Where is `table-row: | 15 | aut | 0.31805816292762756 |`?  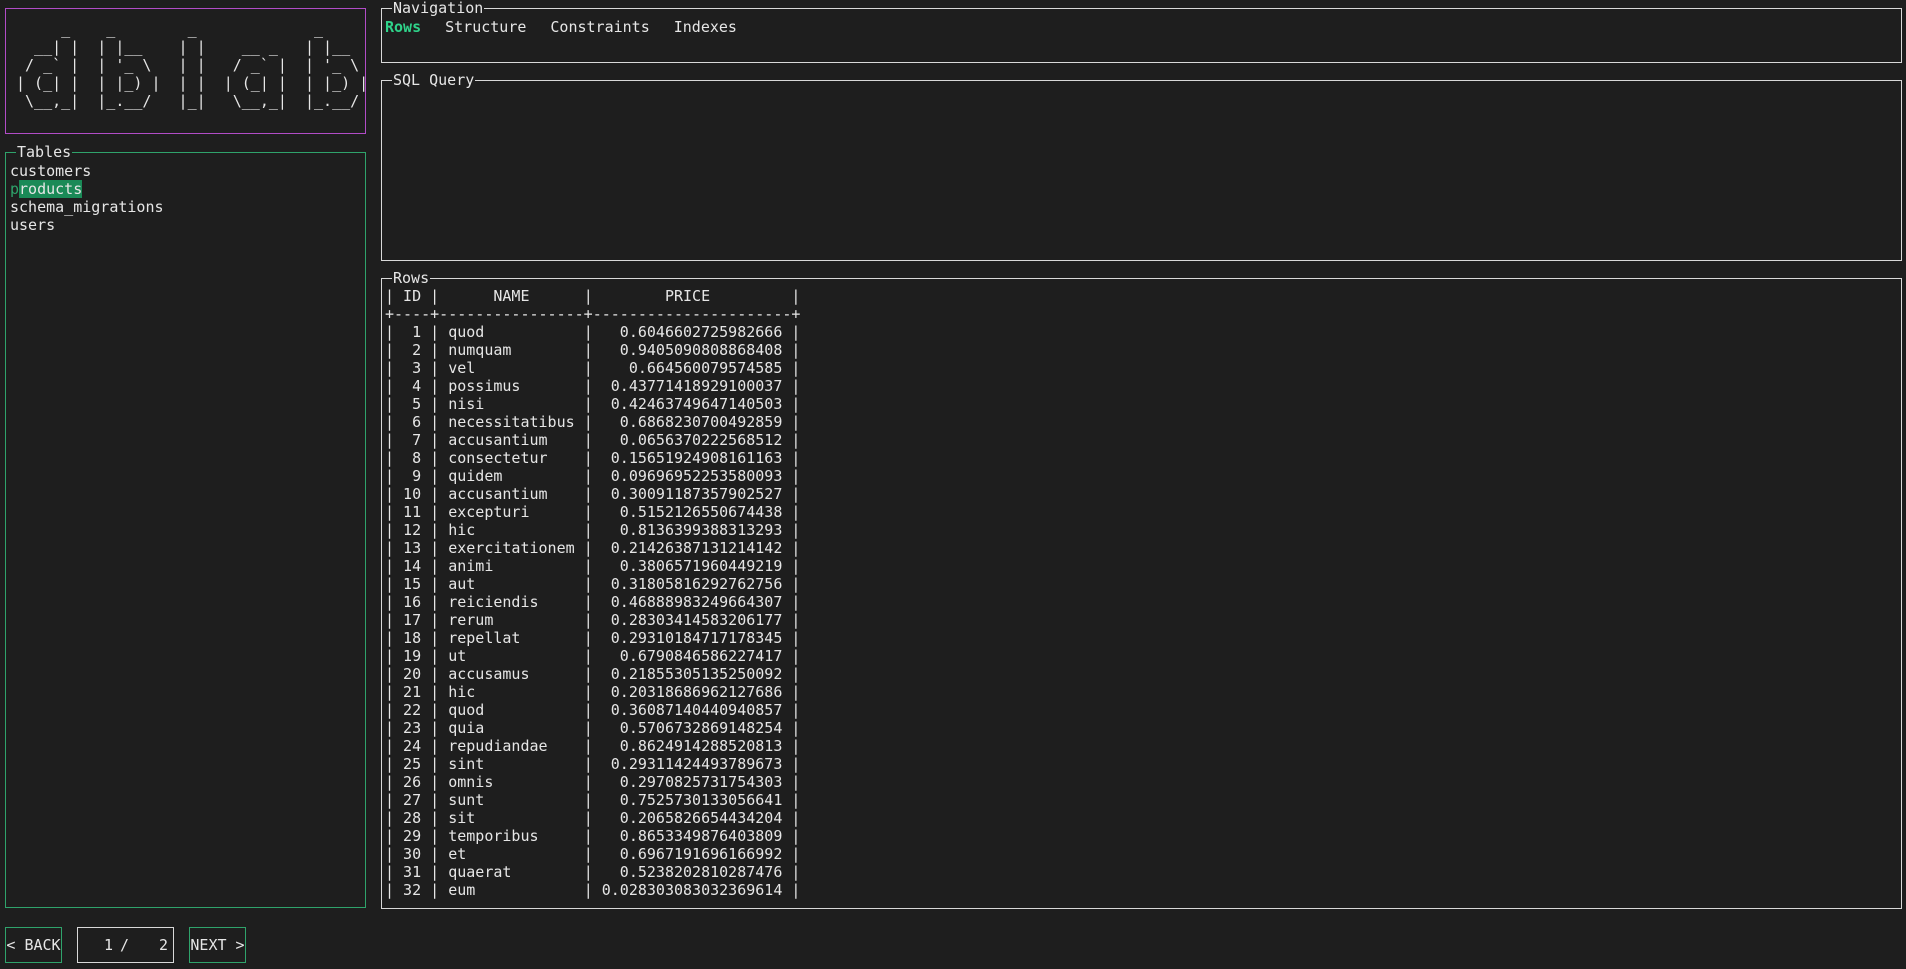 table-row: | 15 | aut | 0.31805816292762756 | is located at coordinates (592, 584).